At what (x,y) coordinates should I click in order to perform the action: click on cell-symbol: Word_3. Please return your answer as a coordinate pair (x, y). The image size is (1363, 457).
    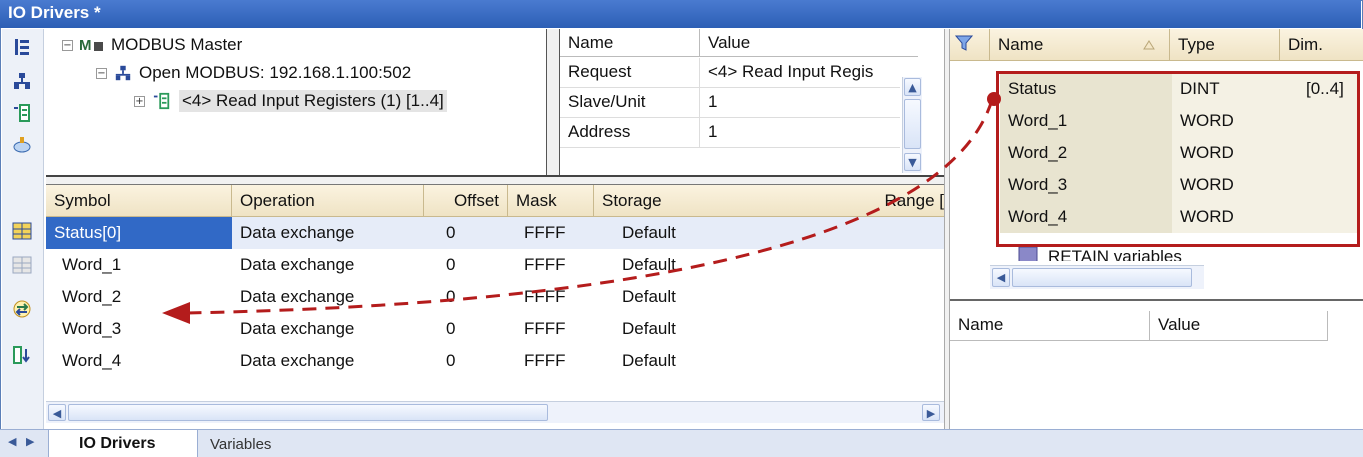
    Looking at the image, I should click on (91, 329).